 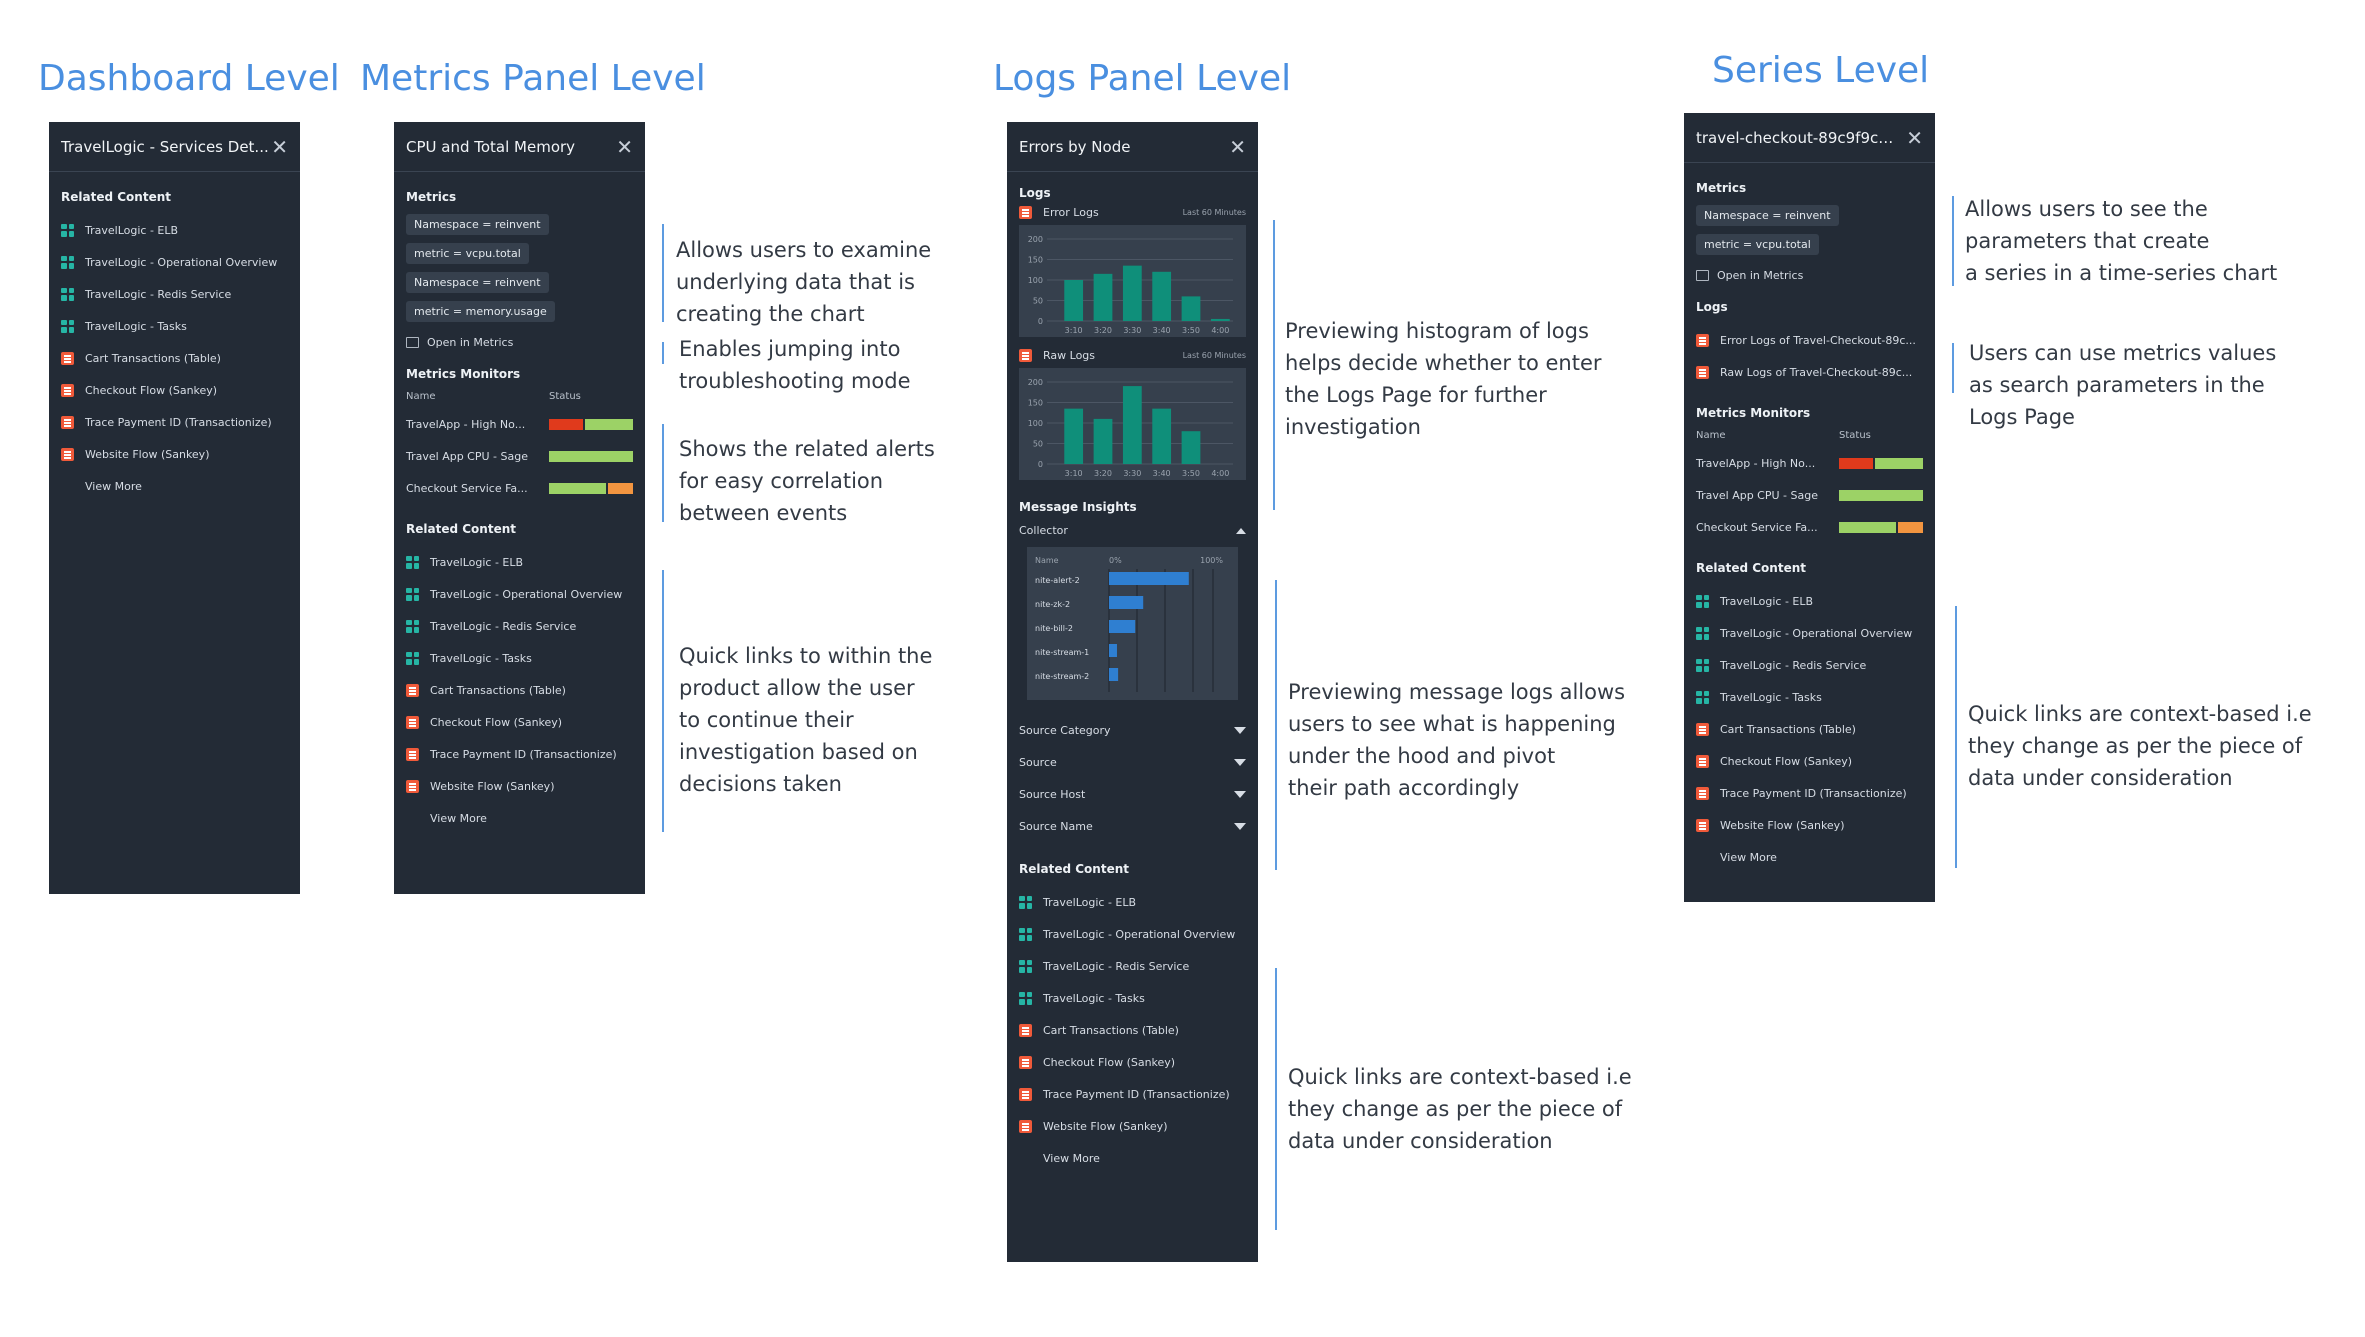 What do you see at coordinates (1240, 730) in the screenshot?
I see `chevron-down-icon` at bounding box center [1240, 730].